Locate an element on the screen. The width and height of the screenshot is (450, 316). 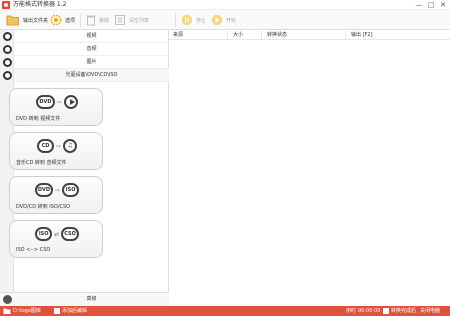
picture-category-icon is located at coordinates (7, 62).